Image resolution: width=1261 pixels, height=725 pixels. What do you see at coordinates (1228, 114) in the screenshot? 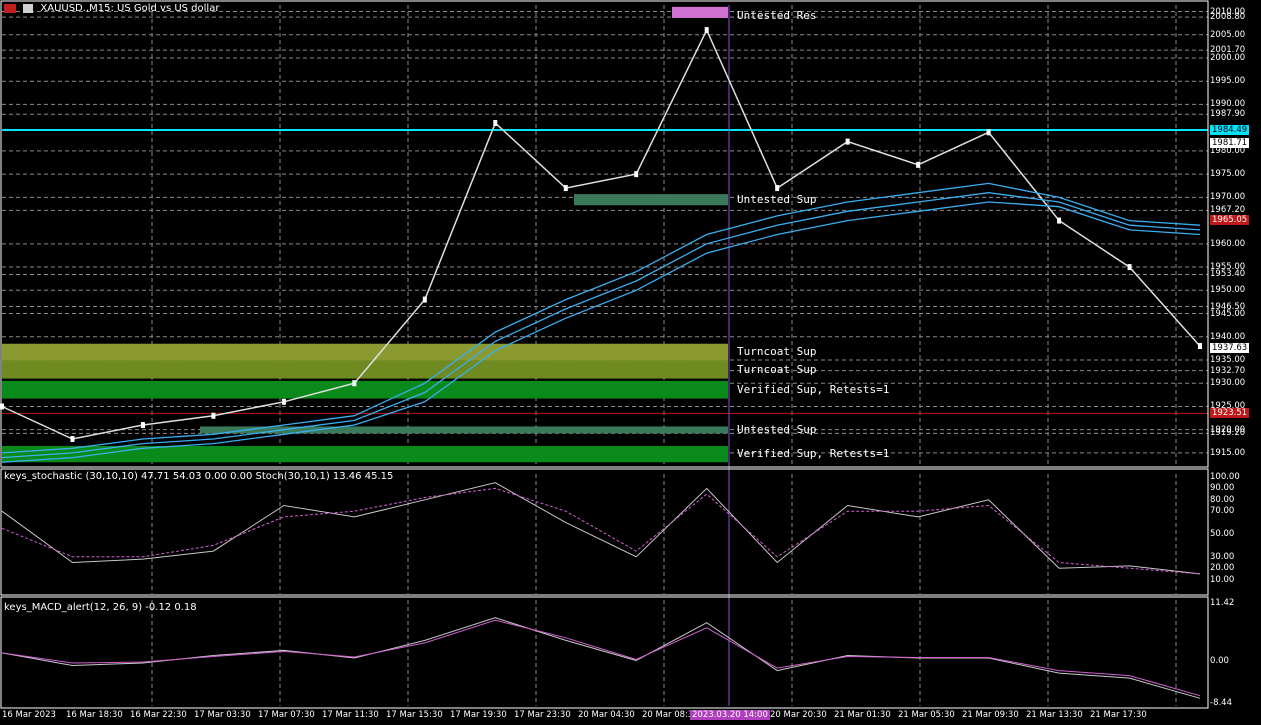
I see `price-tick-label: 1987.90` at bounding box center [1228, 114].